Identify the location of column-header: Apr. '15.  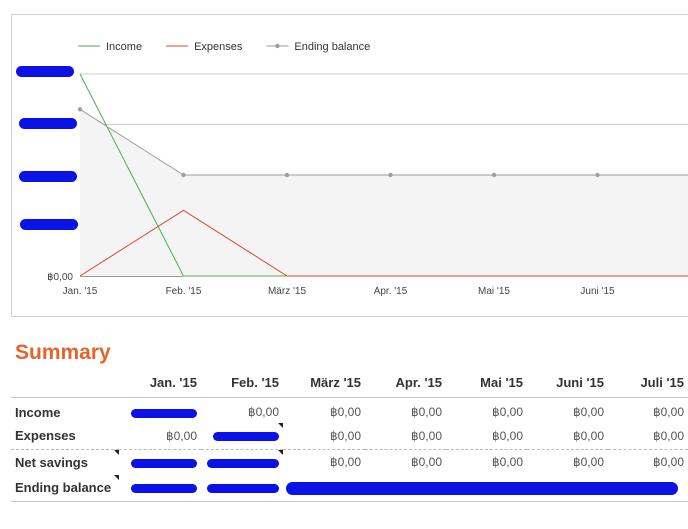
(405, 384).